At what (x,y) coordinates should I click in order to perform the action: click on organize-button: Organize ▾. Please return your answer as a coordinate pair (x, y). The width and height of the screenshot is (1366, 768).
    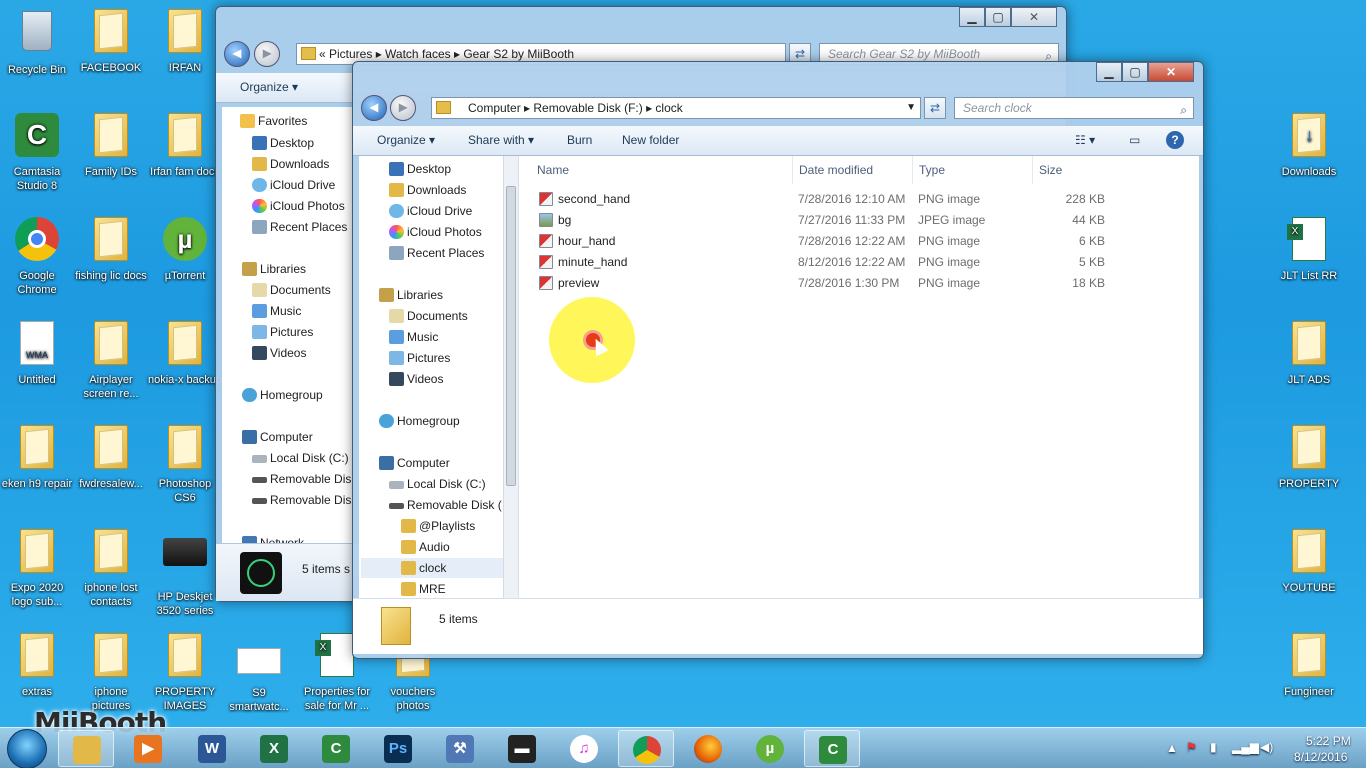
    Looking at the image, I should click on (406, 140).